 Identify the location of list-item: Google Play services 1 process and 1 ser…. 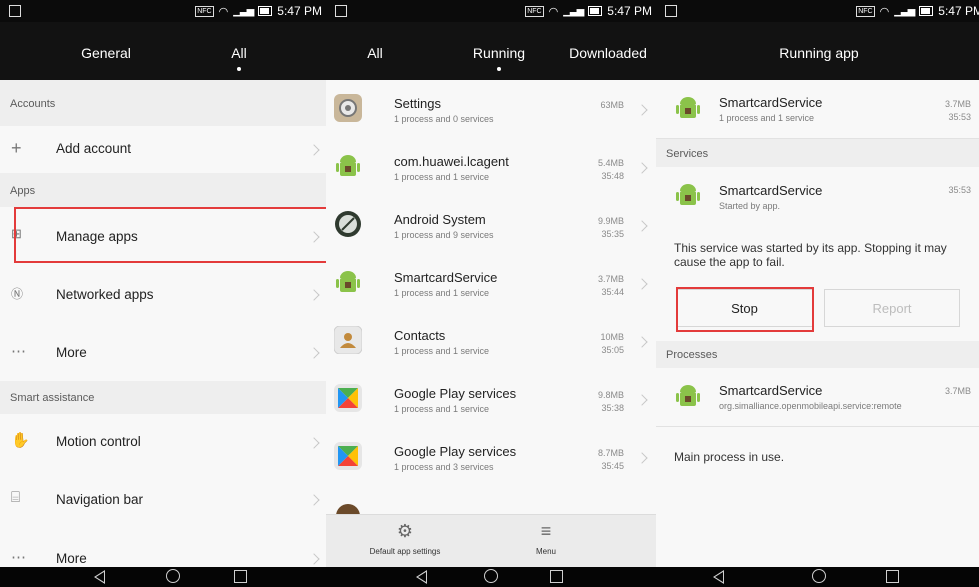
(491, 399).